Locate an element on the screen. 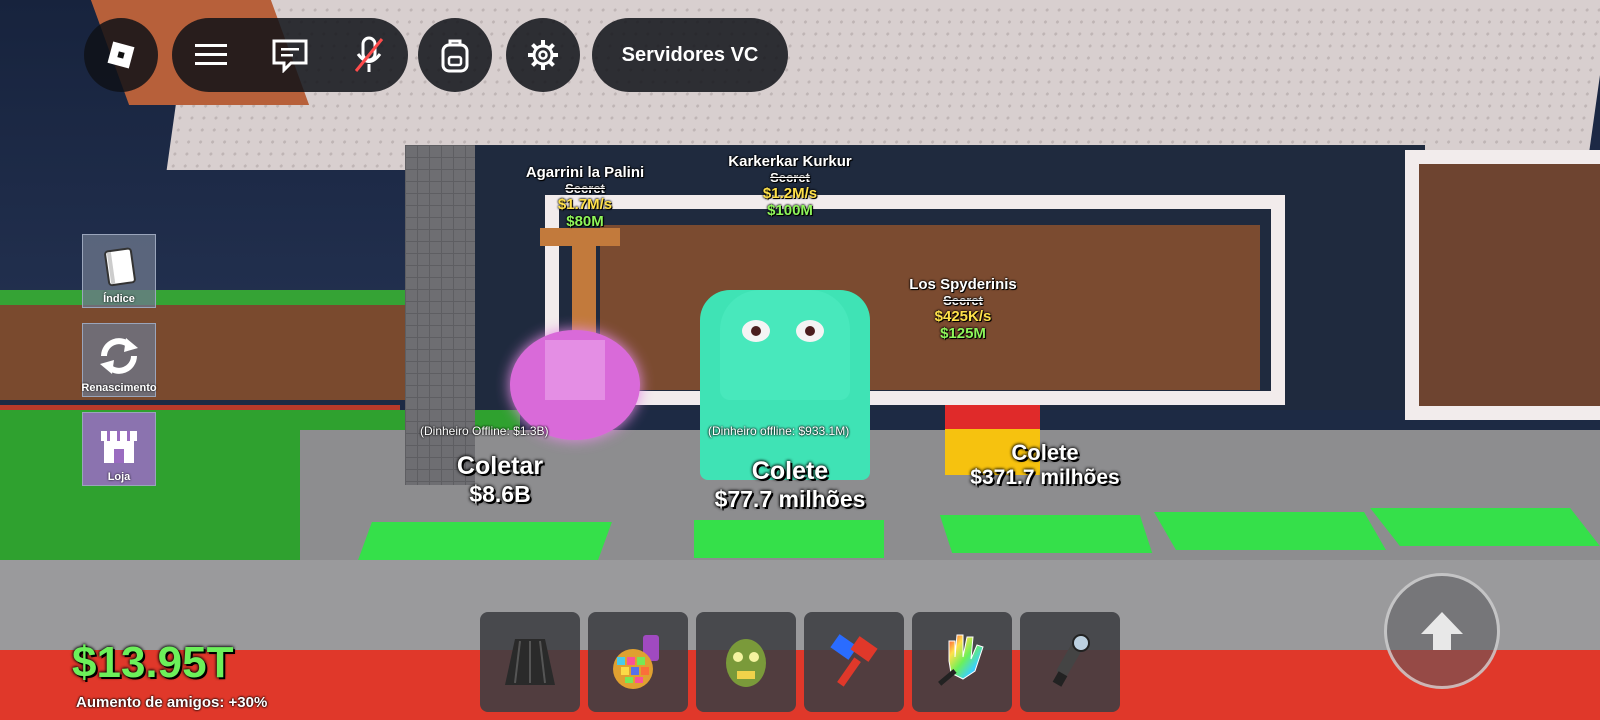 The width and height of the screenshot is (1600, 720). hamburger-menu-icon is located at coordinates (211, 55).